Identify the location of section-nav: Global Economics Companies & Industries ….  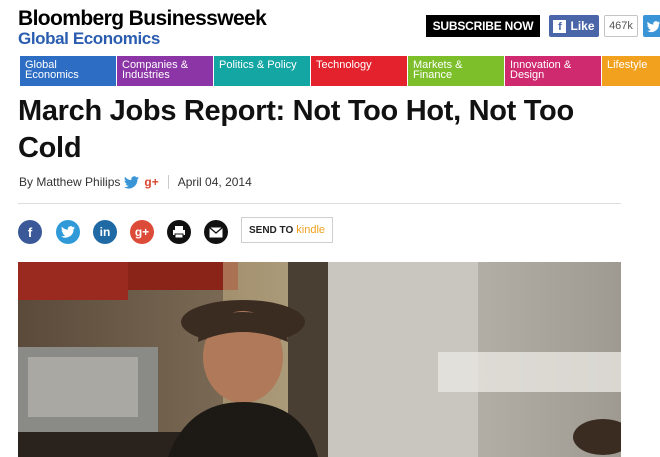
(340, 71).